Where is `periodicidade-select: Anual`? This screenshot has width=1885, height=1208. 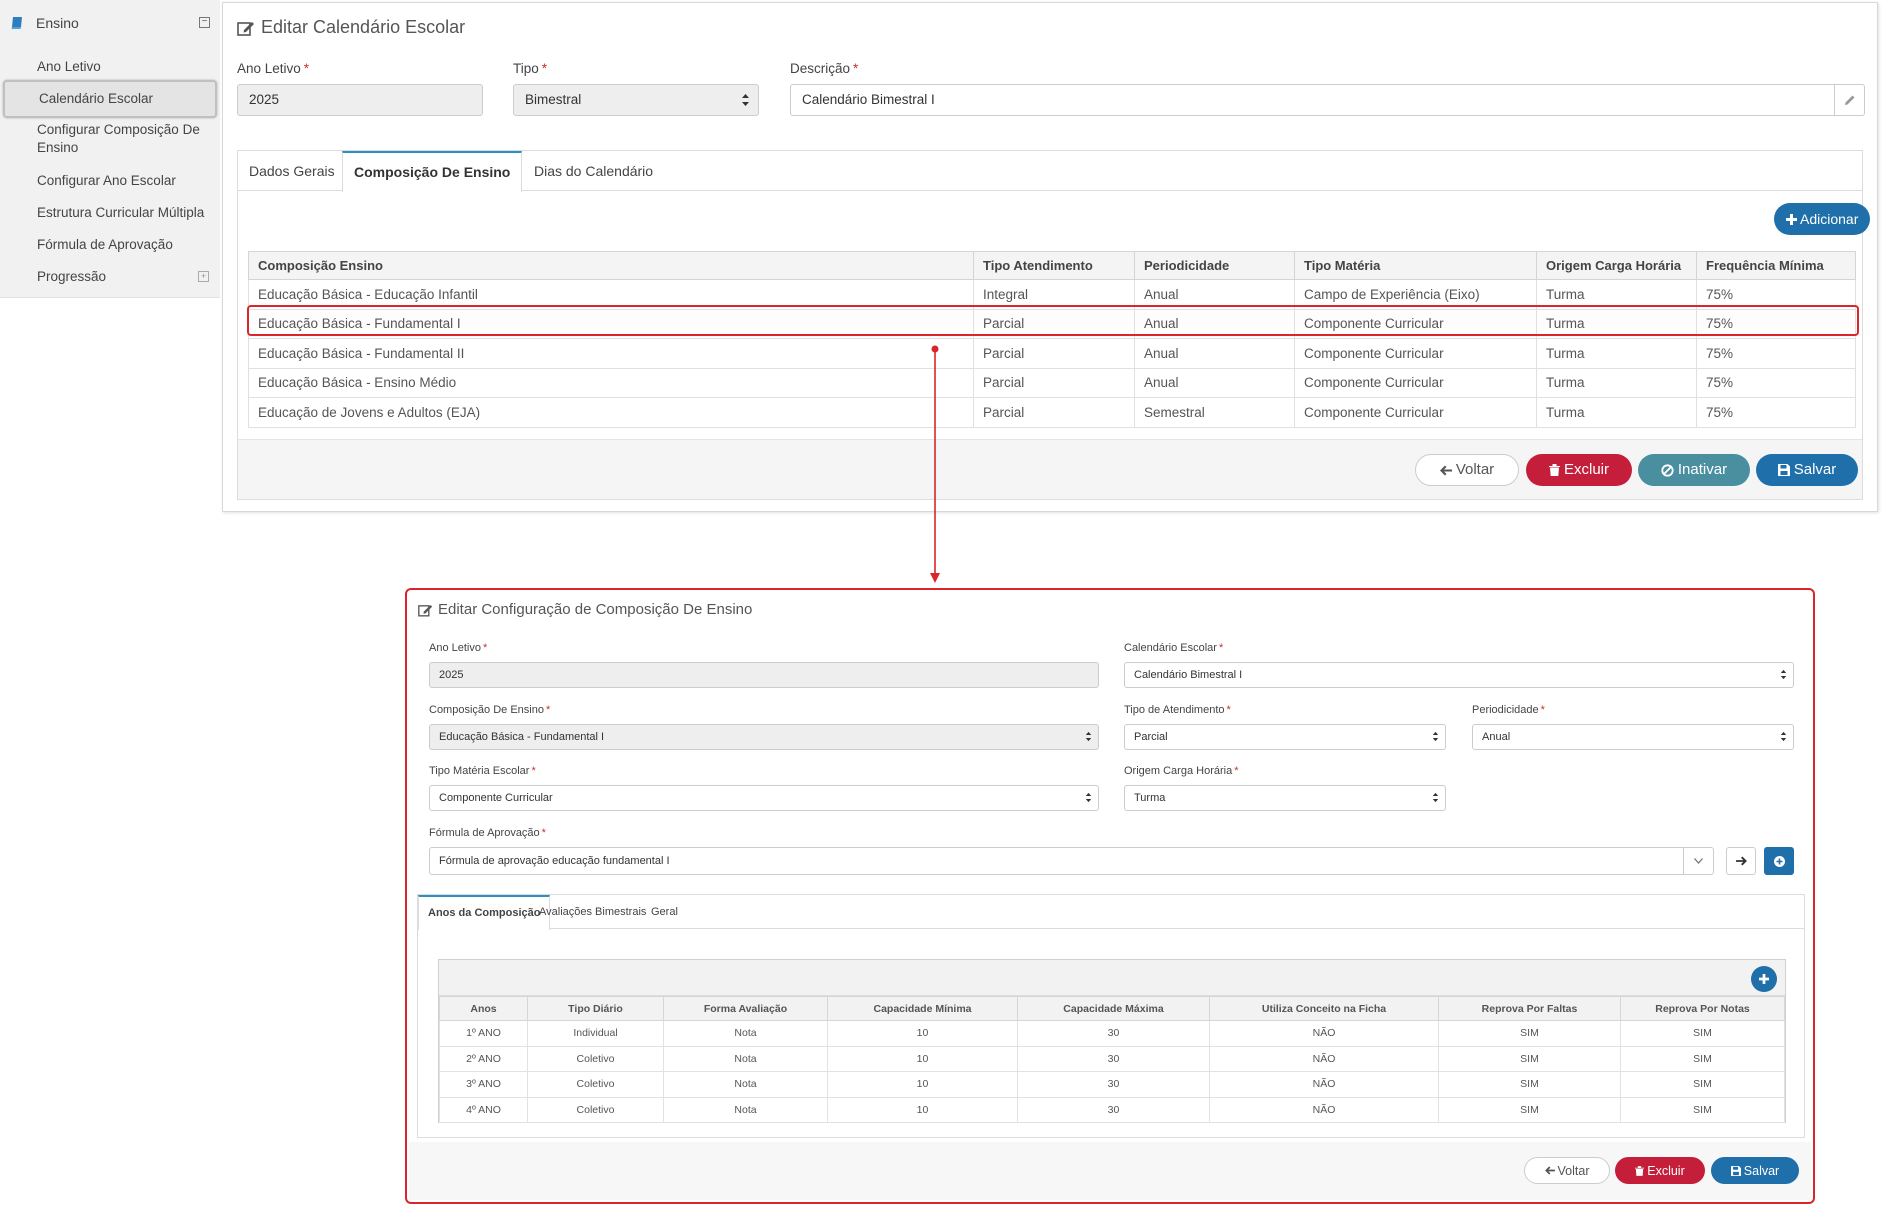 periodicidade-select: Anual is located at coordinates (1633, 737).